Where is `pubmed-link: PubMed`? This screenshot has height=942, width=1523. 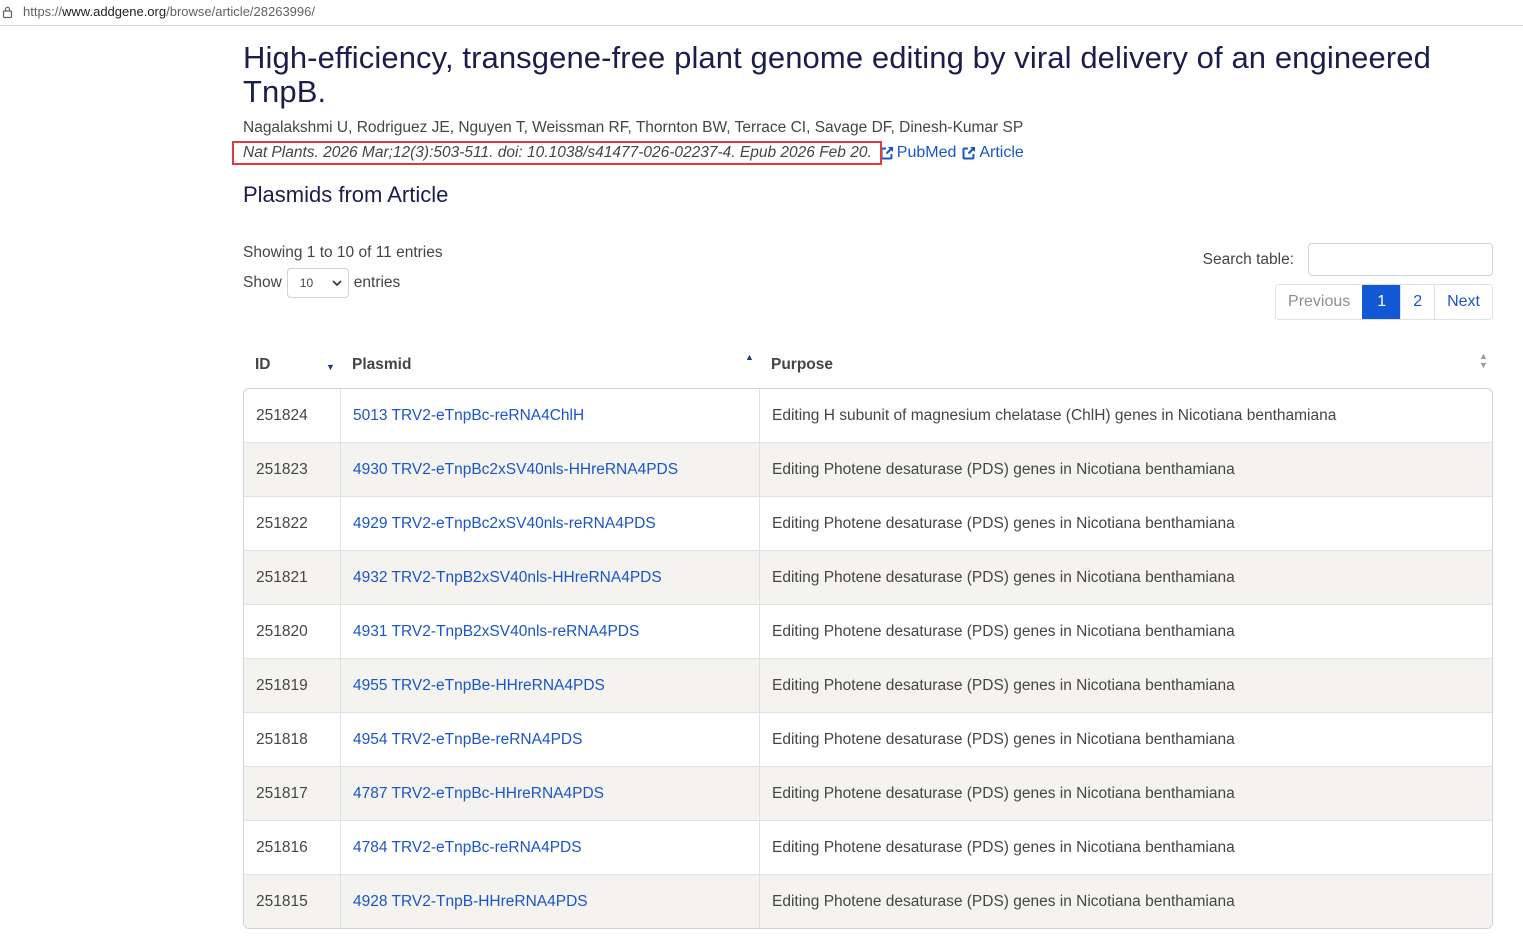
pubmed-link: PubMed is located at coordinates (918, 153).